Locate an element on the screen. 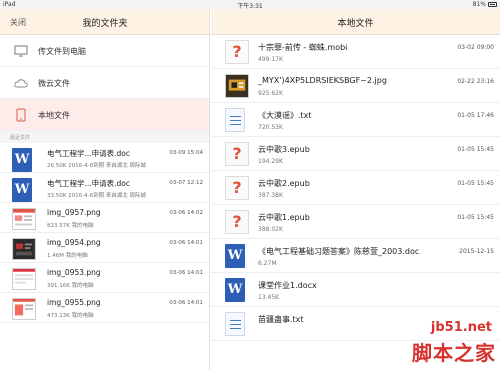  file-date: 01-05 17:46 is located at coordinates (475, 115).